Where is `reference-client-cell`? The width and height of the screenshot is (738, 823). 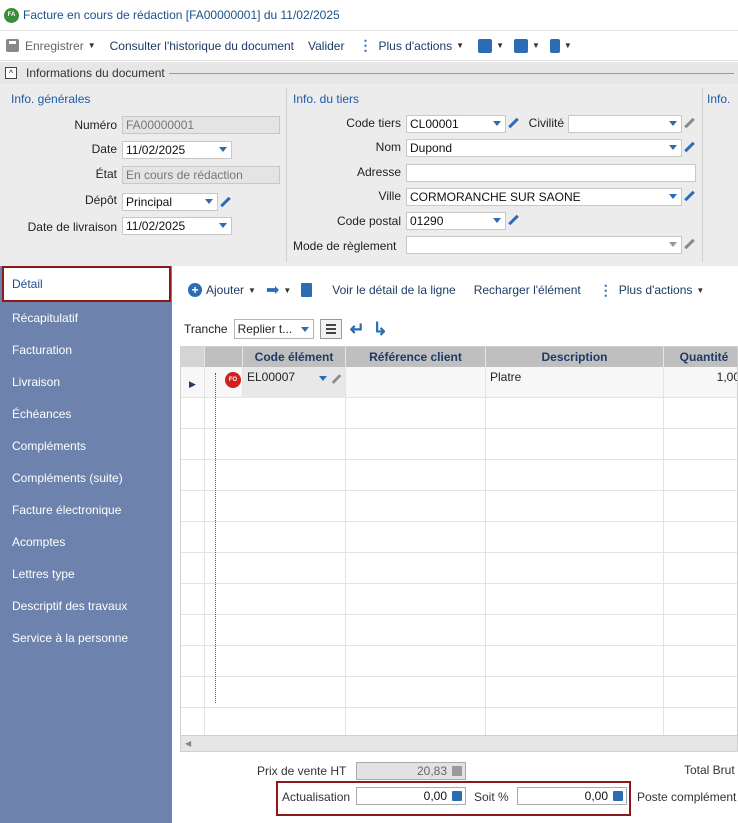 reference-client-cell is located at coordinates (416, 382).